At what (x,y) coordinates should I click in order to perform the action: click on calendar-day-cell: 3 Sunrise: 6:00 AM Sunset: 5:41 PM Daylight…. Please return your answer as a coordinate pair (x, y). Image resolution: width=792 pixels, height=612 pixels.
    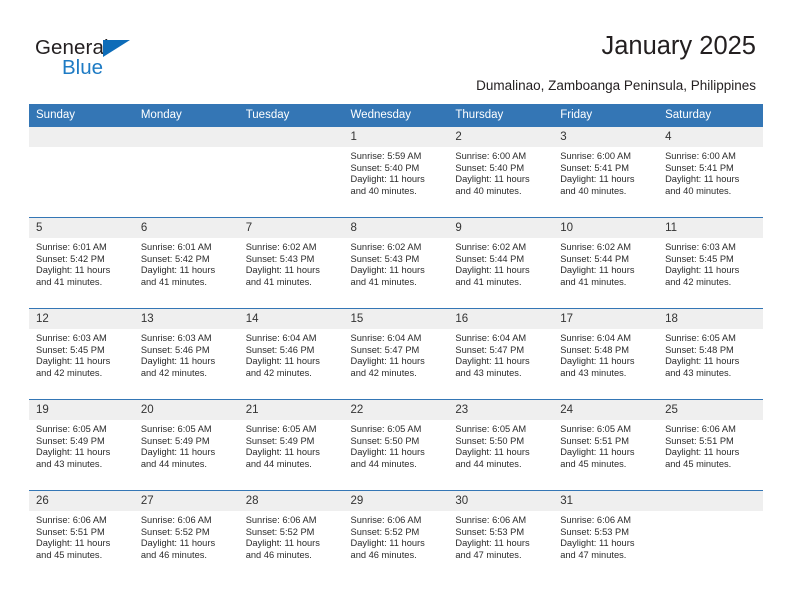
    Looking at the image, I should click on (606, 172).